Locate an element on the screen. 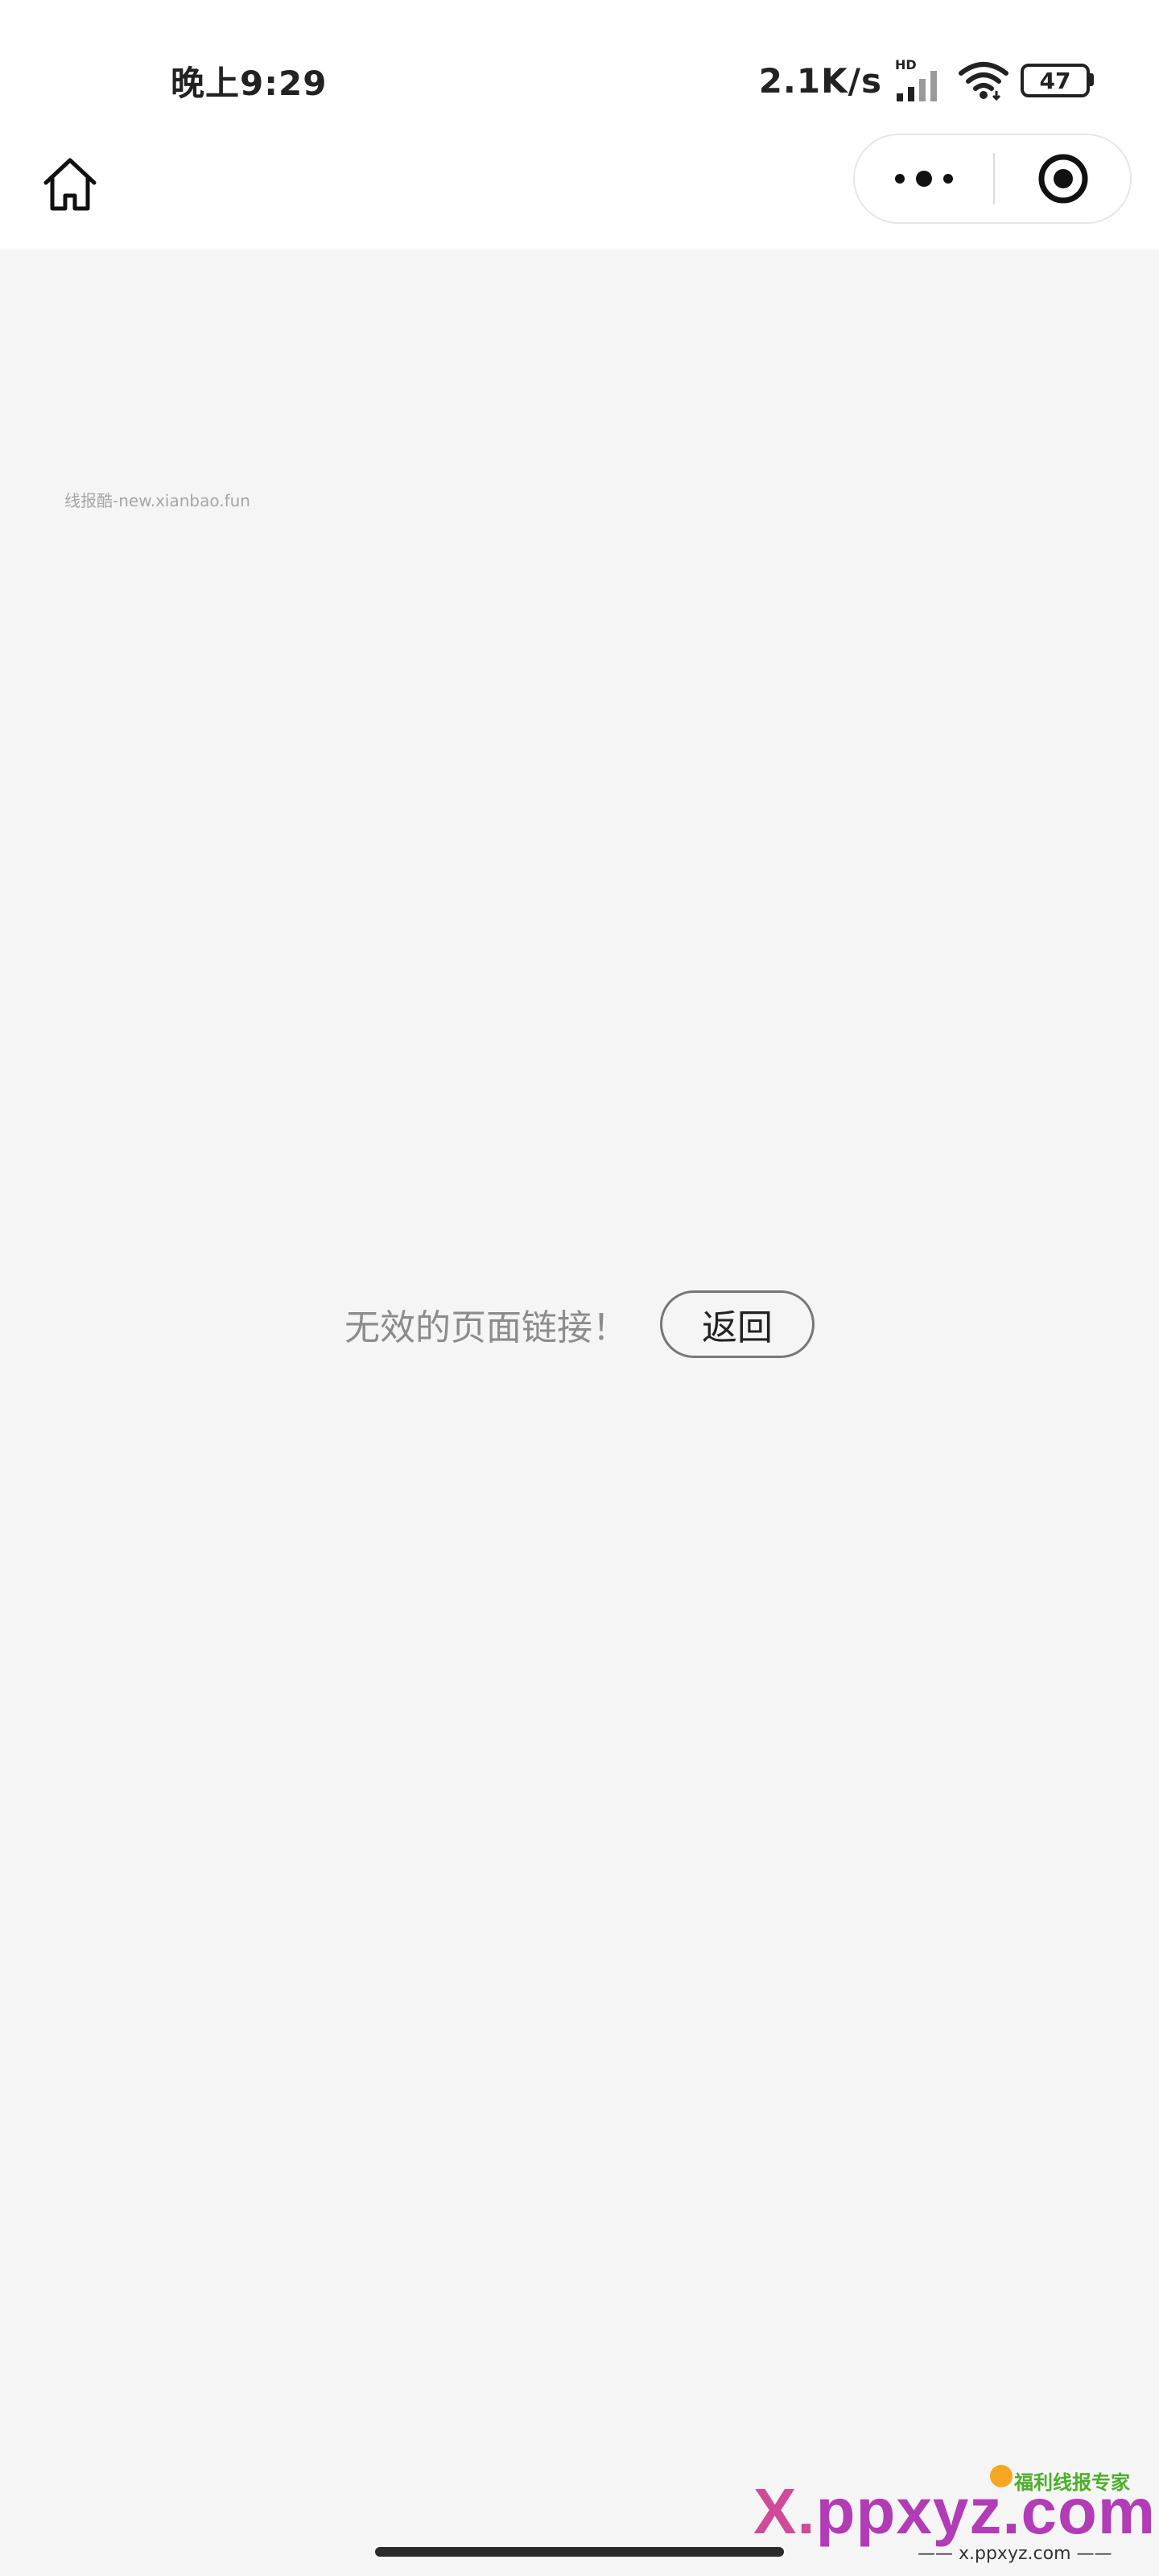  status-bar: 晚上9:29 2.1K/s HD 47 is located at coordinates (579, 64).